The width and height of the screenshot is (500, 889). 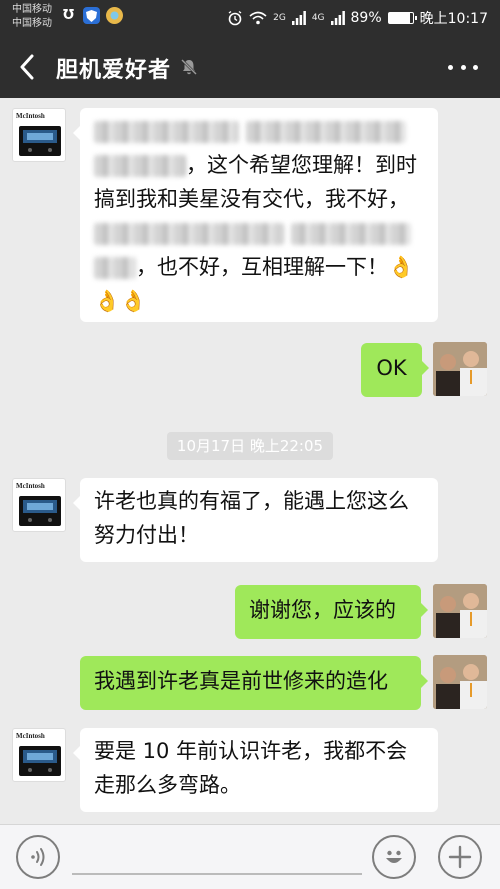 What do you see at coordinates (251, 501) in the screenshot?
I see `message-text: 许老也真的有福了，能遇上您这么` at bounding box center [251, 501].